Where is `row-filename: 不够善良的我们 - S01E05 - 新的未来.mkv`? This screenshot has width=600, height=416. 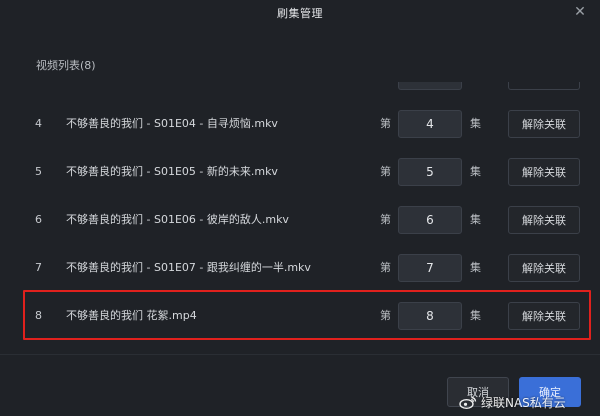
row-filename: 不够善良的我们 - S01E05 - 新的未来.mkv is located at coordinates (172, 171).